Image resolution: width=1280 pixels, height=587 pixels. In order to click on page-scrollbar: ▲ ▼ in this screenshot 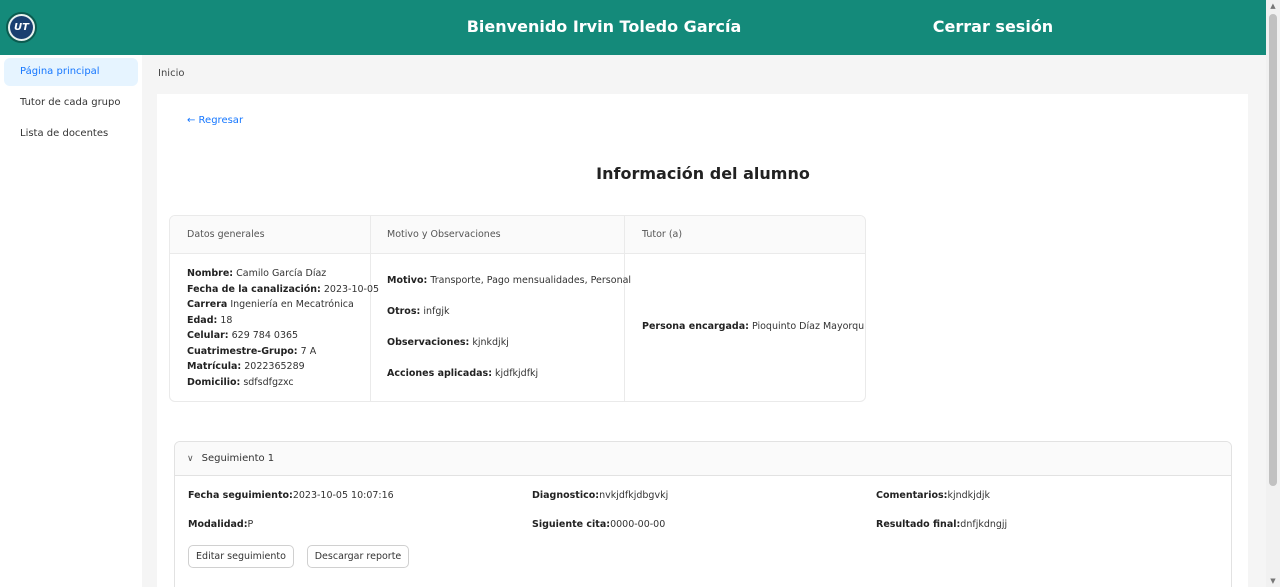, I will do `click(1273, 293)`.